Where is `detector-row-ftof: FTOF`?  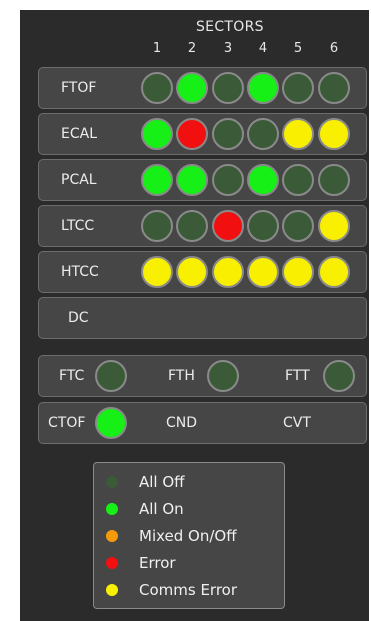 detector-row-ftof: FTOF is located at coordinates (202, 88).